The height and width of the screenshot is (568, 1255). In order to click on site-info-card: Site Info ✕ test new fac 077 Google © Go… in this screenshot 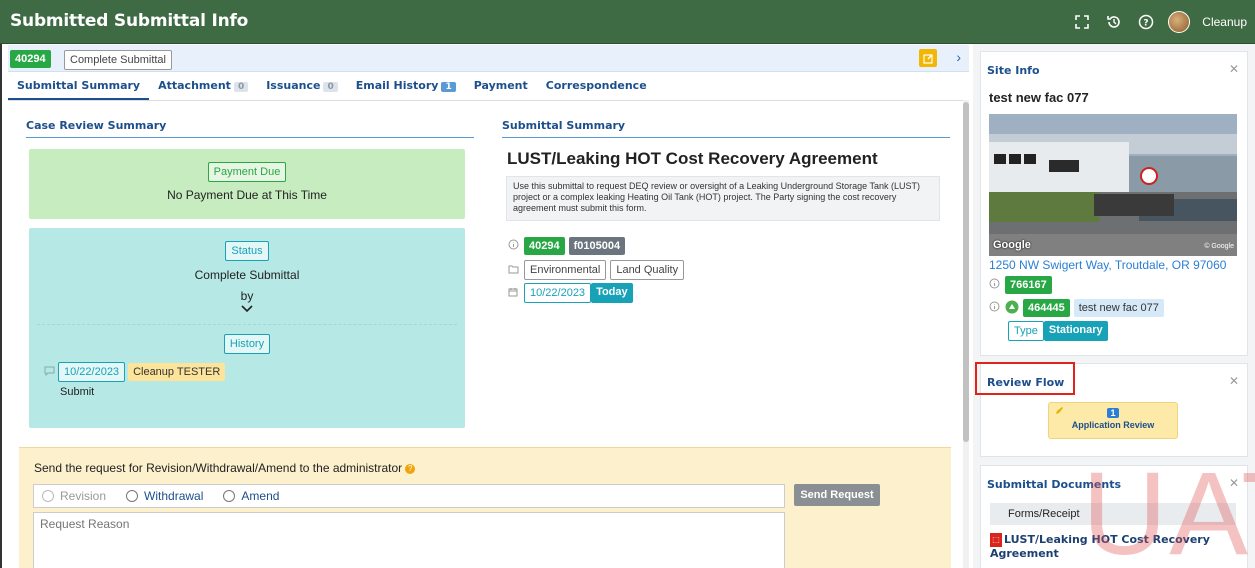, I will do `click(1114, 203)`.